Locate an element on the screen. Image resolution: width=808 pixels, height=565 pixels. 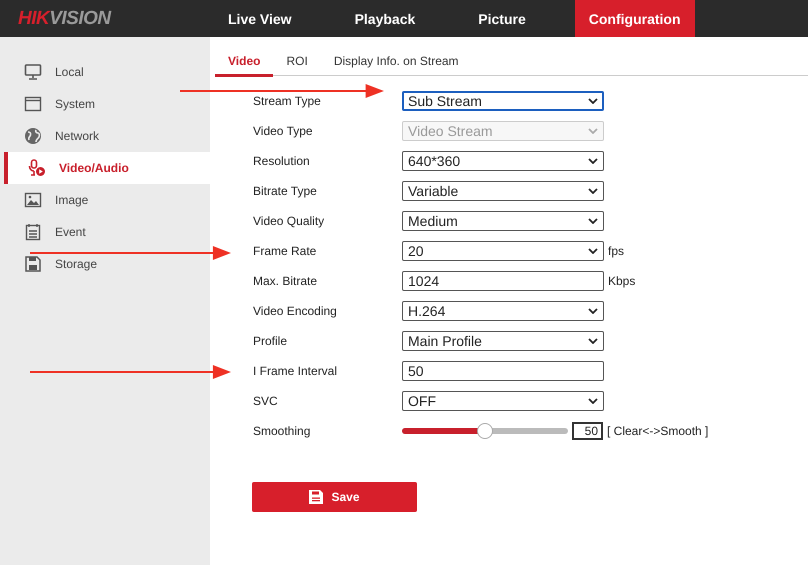
sidebar-item: Network is located at coordinates (105, 136).